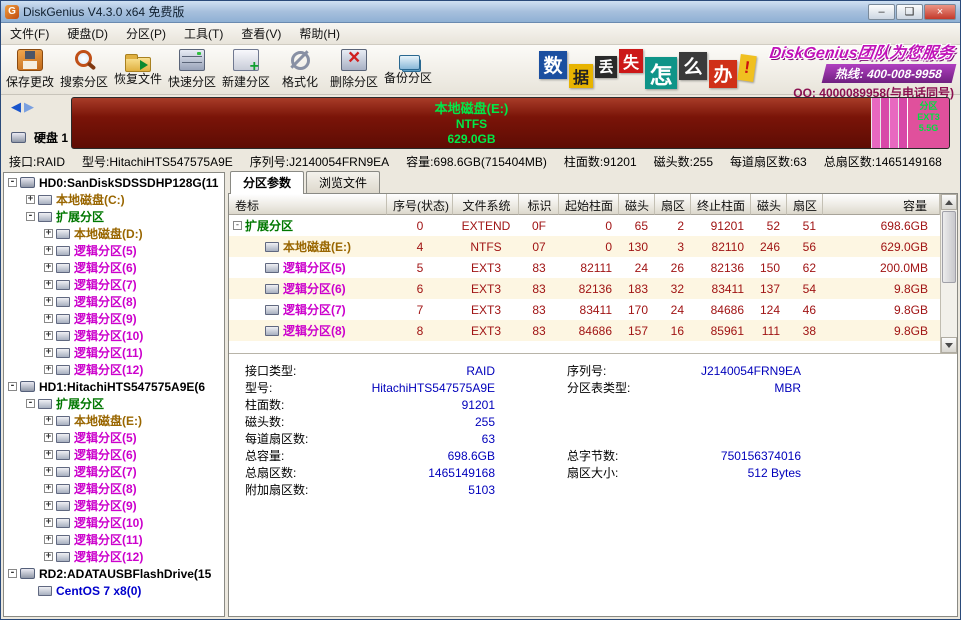  I want to click on tree-item: CentOS 7 x8(0), so click(114, 590).